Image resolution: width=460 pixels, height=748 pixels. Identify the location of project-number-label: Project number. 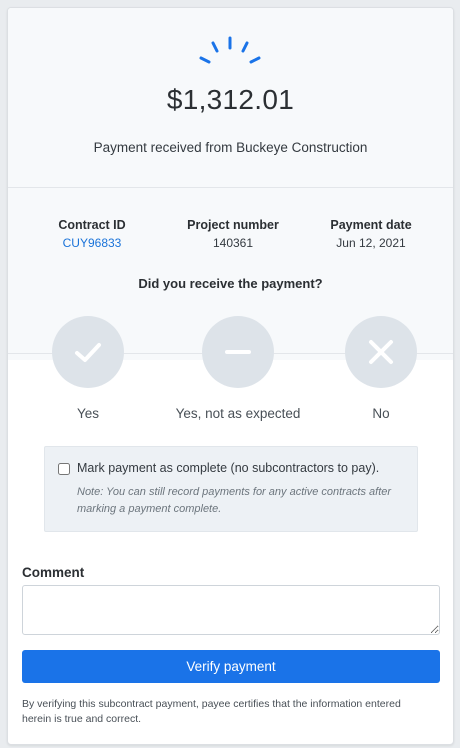
(233, 225).